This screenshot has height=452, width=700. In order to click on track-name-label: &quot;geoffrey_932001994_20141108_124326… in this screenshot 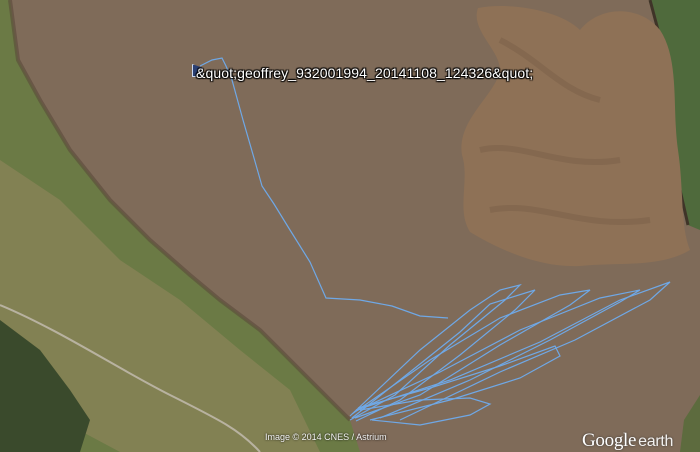, I will do `click(364, 73)`.